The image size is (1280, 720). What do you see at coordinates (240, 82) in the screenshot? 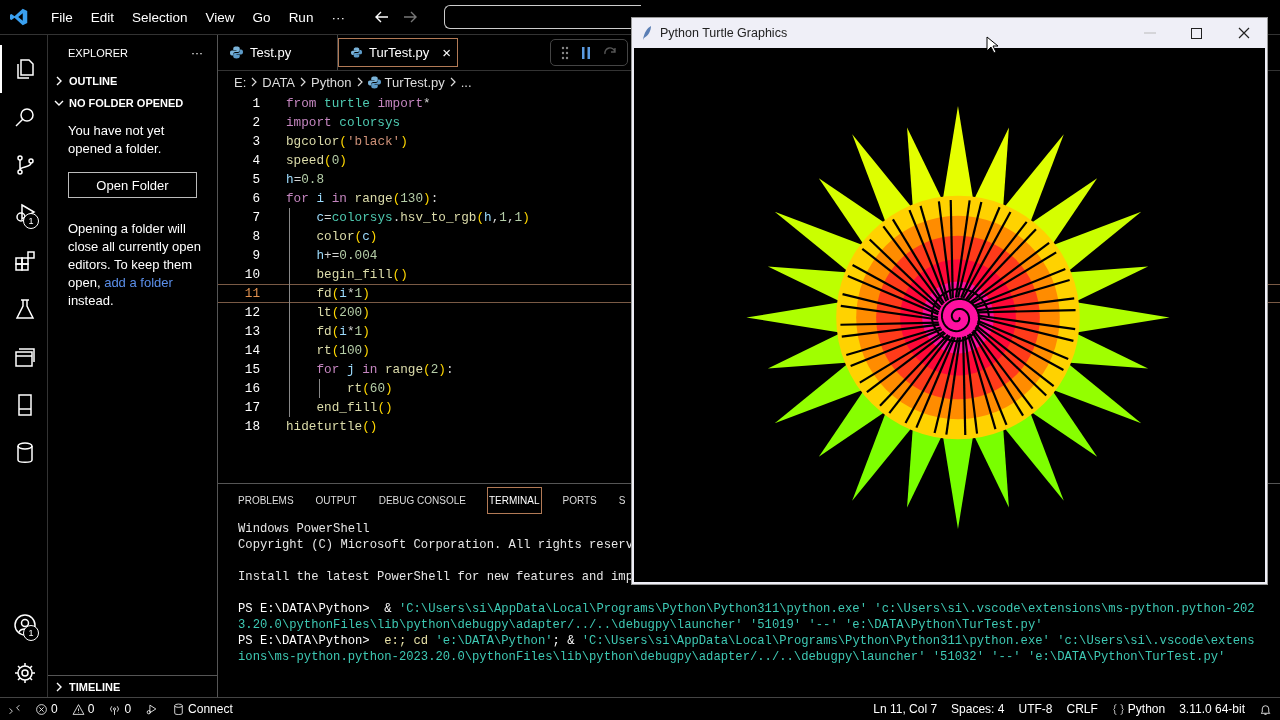
I see `breadcrumb-item: E:` at bounding box center [240, 82].